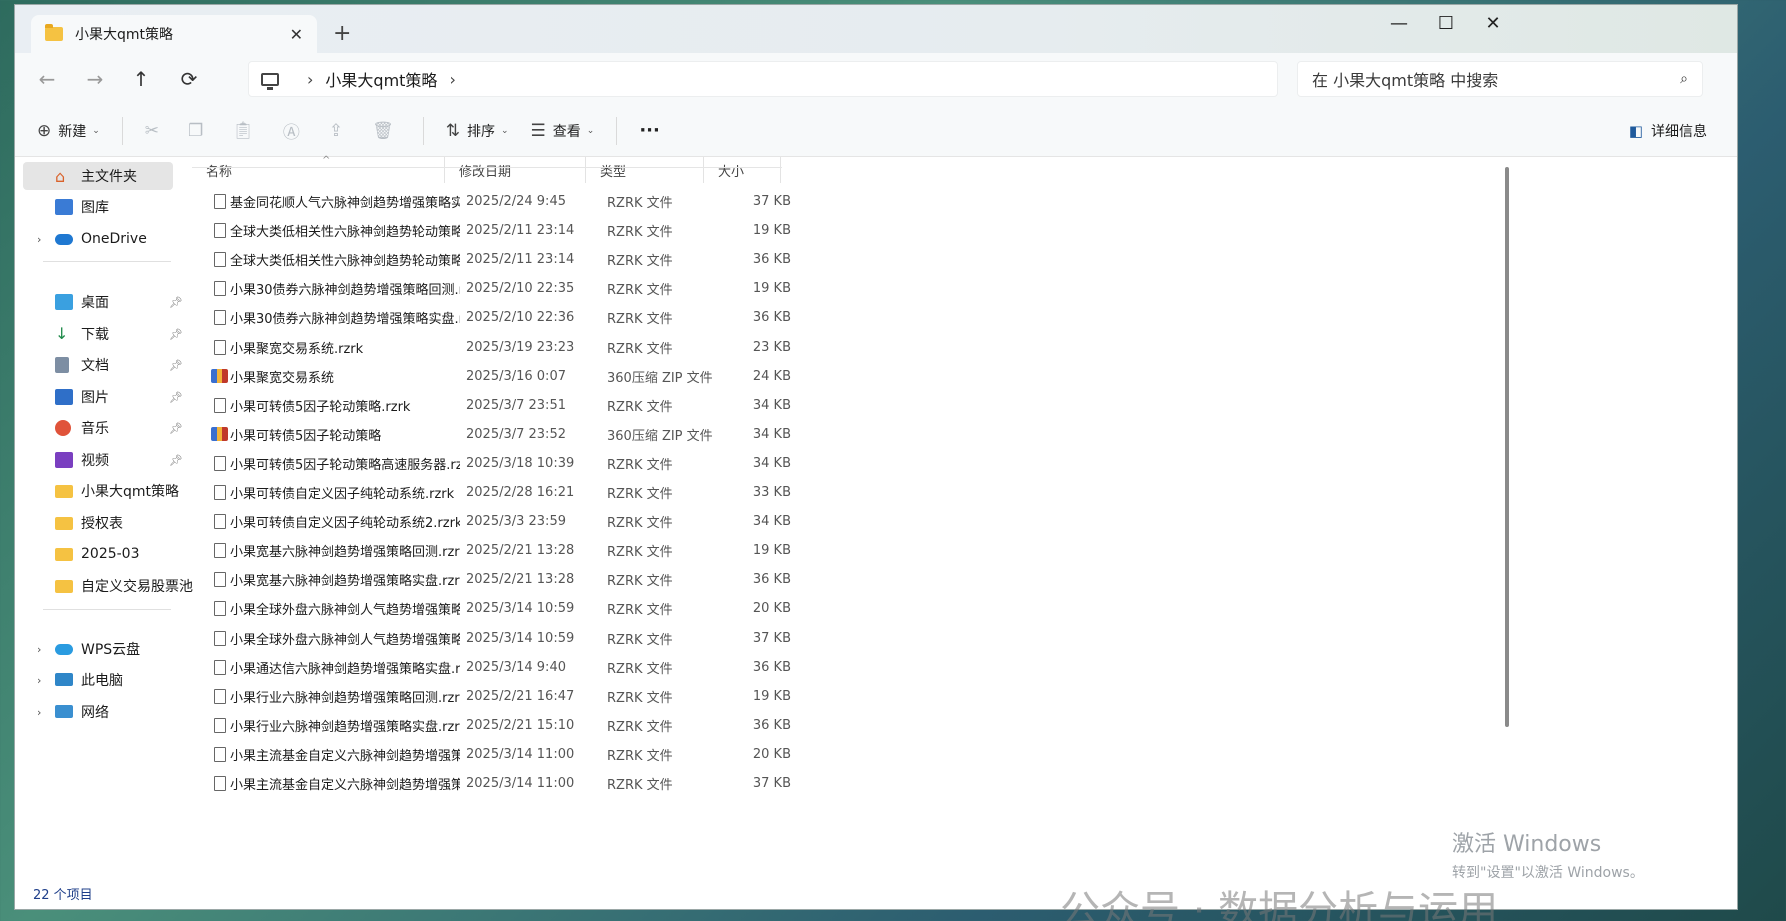 The height and width of the screenshot is (921, 1786). What do you see at coordinates (649, 130) in the screenshot?
I see `more-options-button: ···` at bounding box center [649, 130].